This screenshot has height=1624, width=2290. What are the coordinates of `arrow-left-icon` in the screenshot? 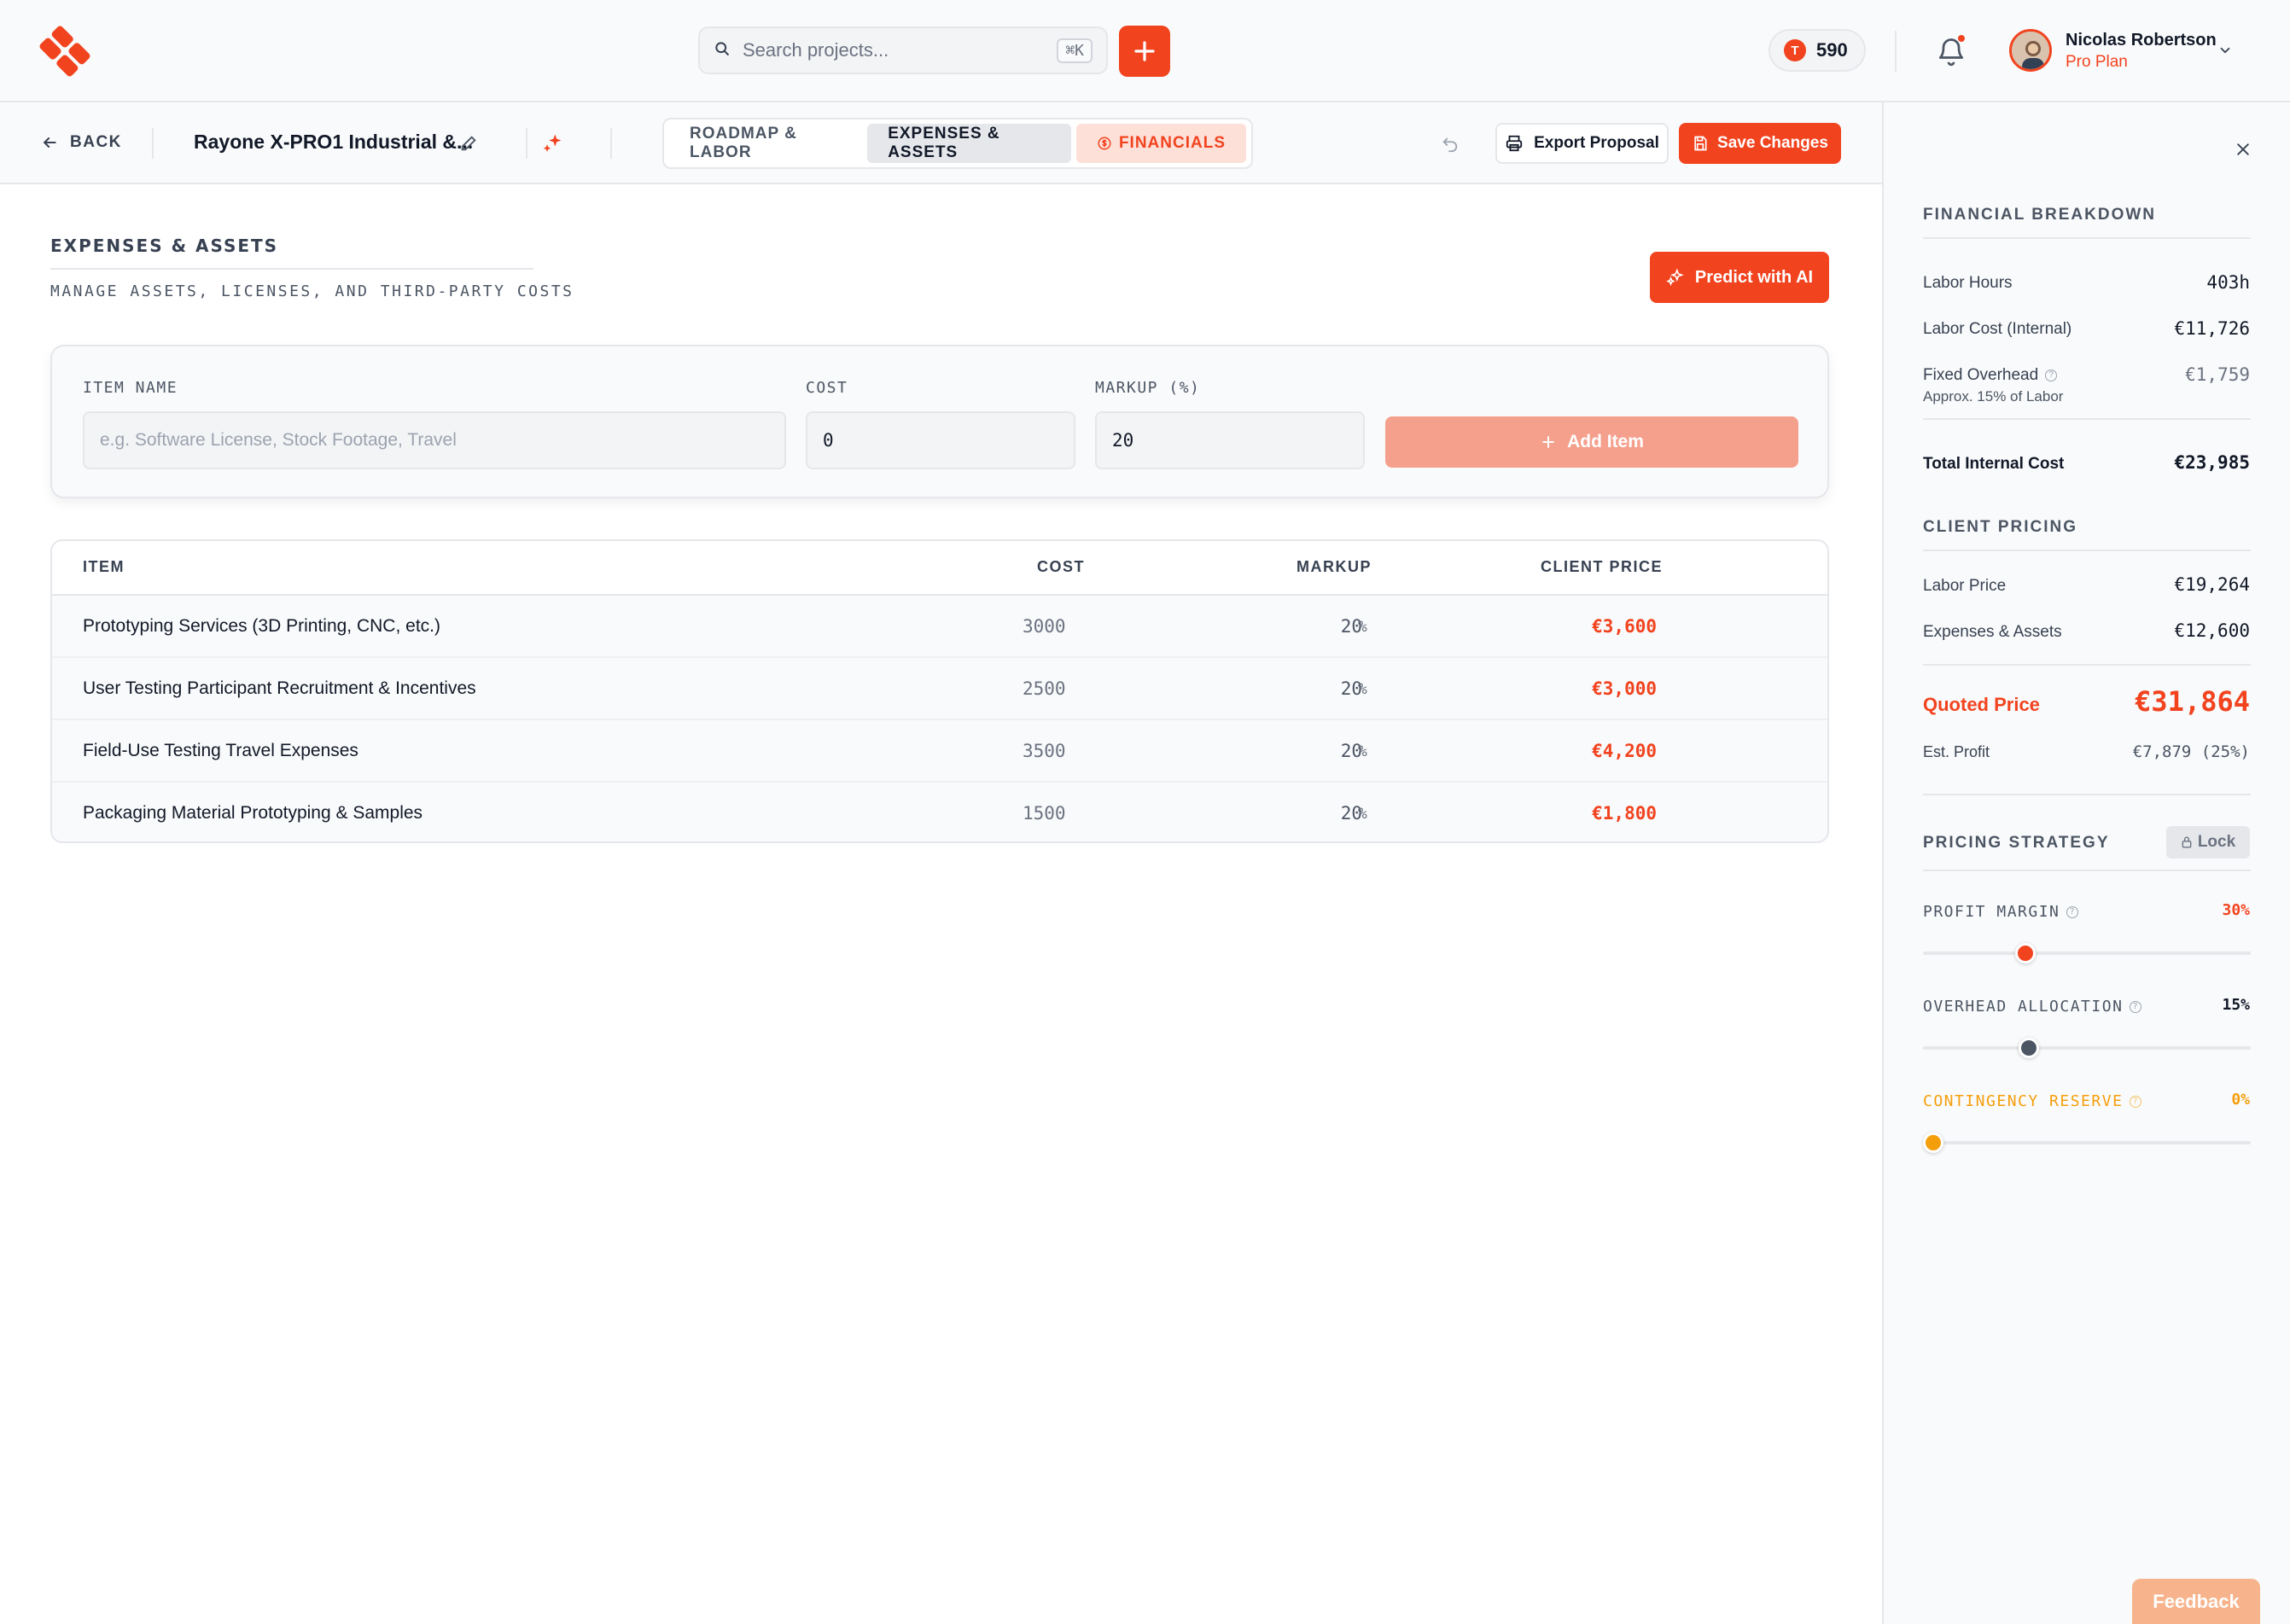 It's located at (49, 142).